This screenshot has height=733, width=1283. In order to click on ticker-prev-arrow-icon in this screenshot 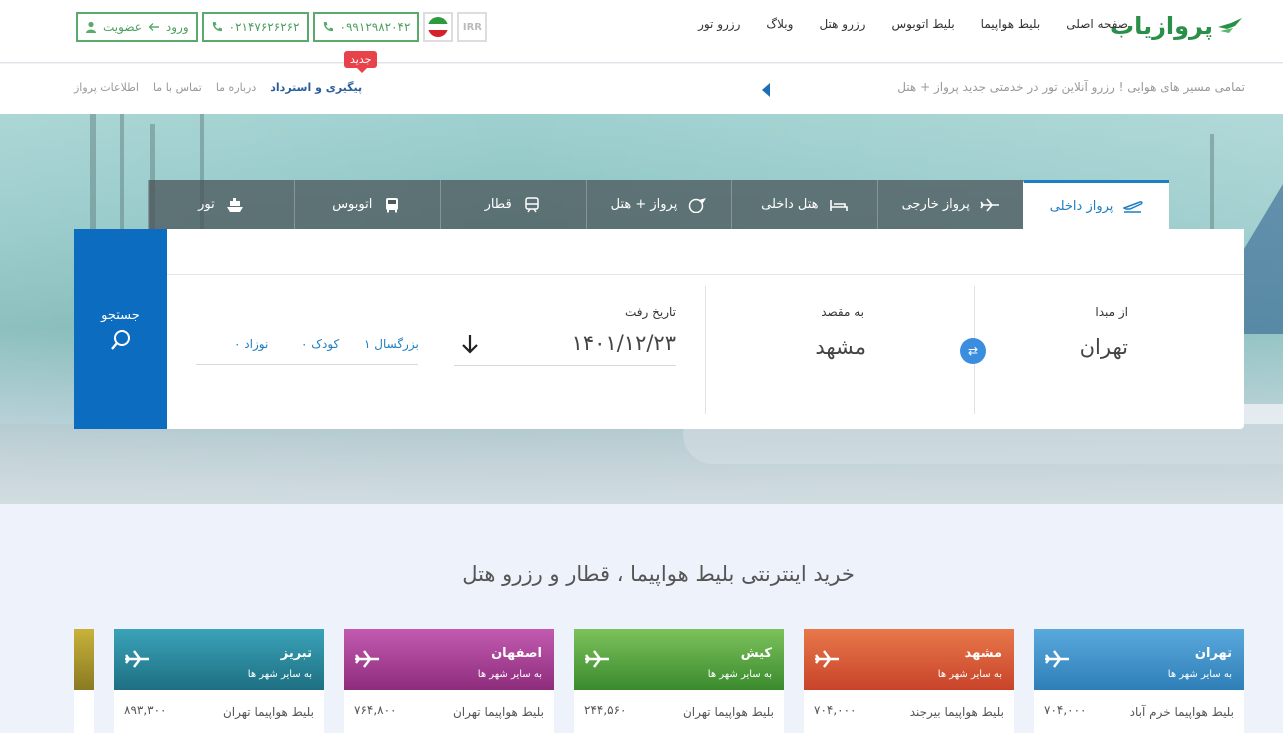, I will do `click(766, 90)`.